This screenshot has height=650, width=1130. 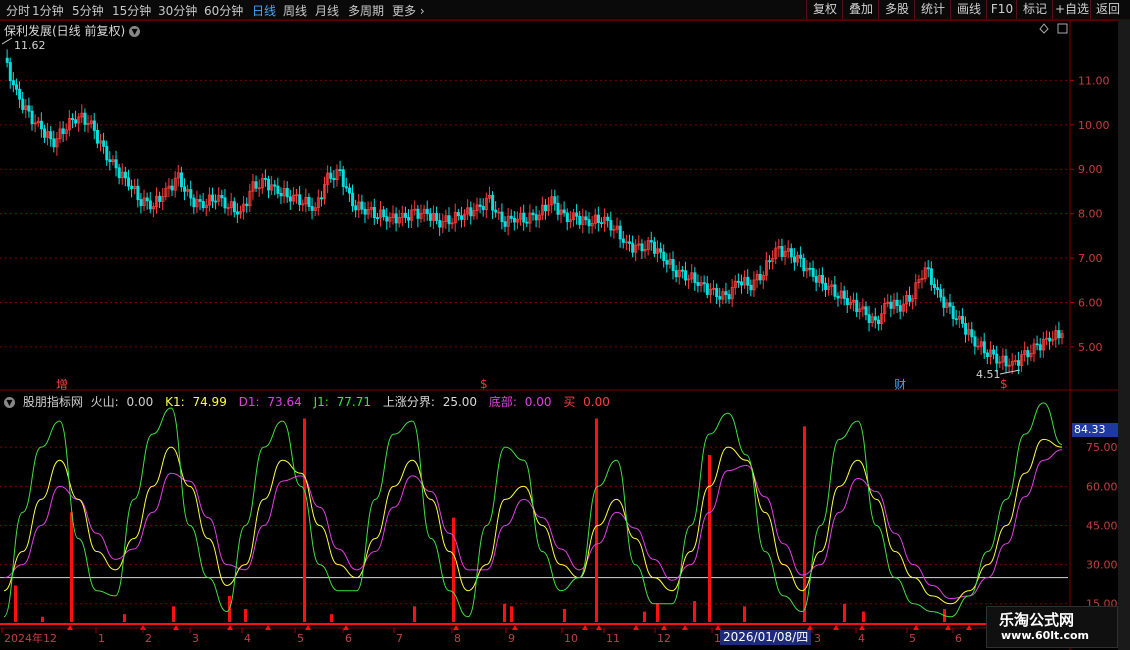 I want to click on period-tab-monthly: 月线, so click(x=327, y=10).